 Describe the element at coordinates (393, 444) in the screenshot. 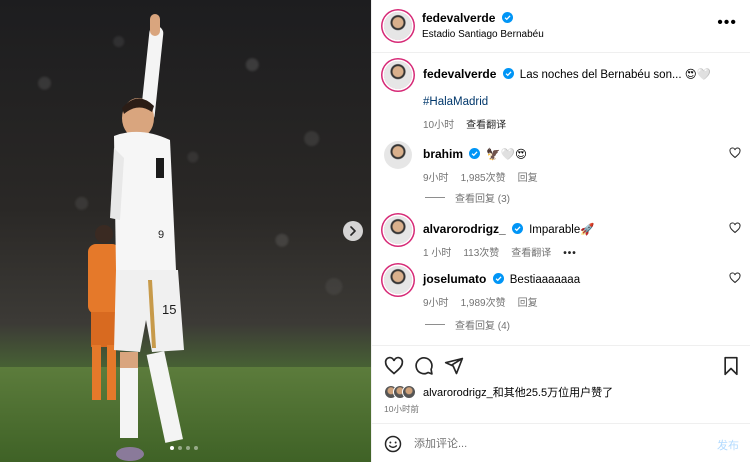

I see `emoji-icon` at that location.